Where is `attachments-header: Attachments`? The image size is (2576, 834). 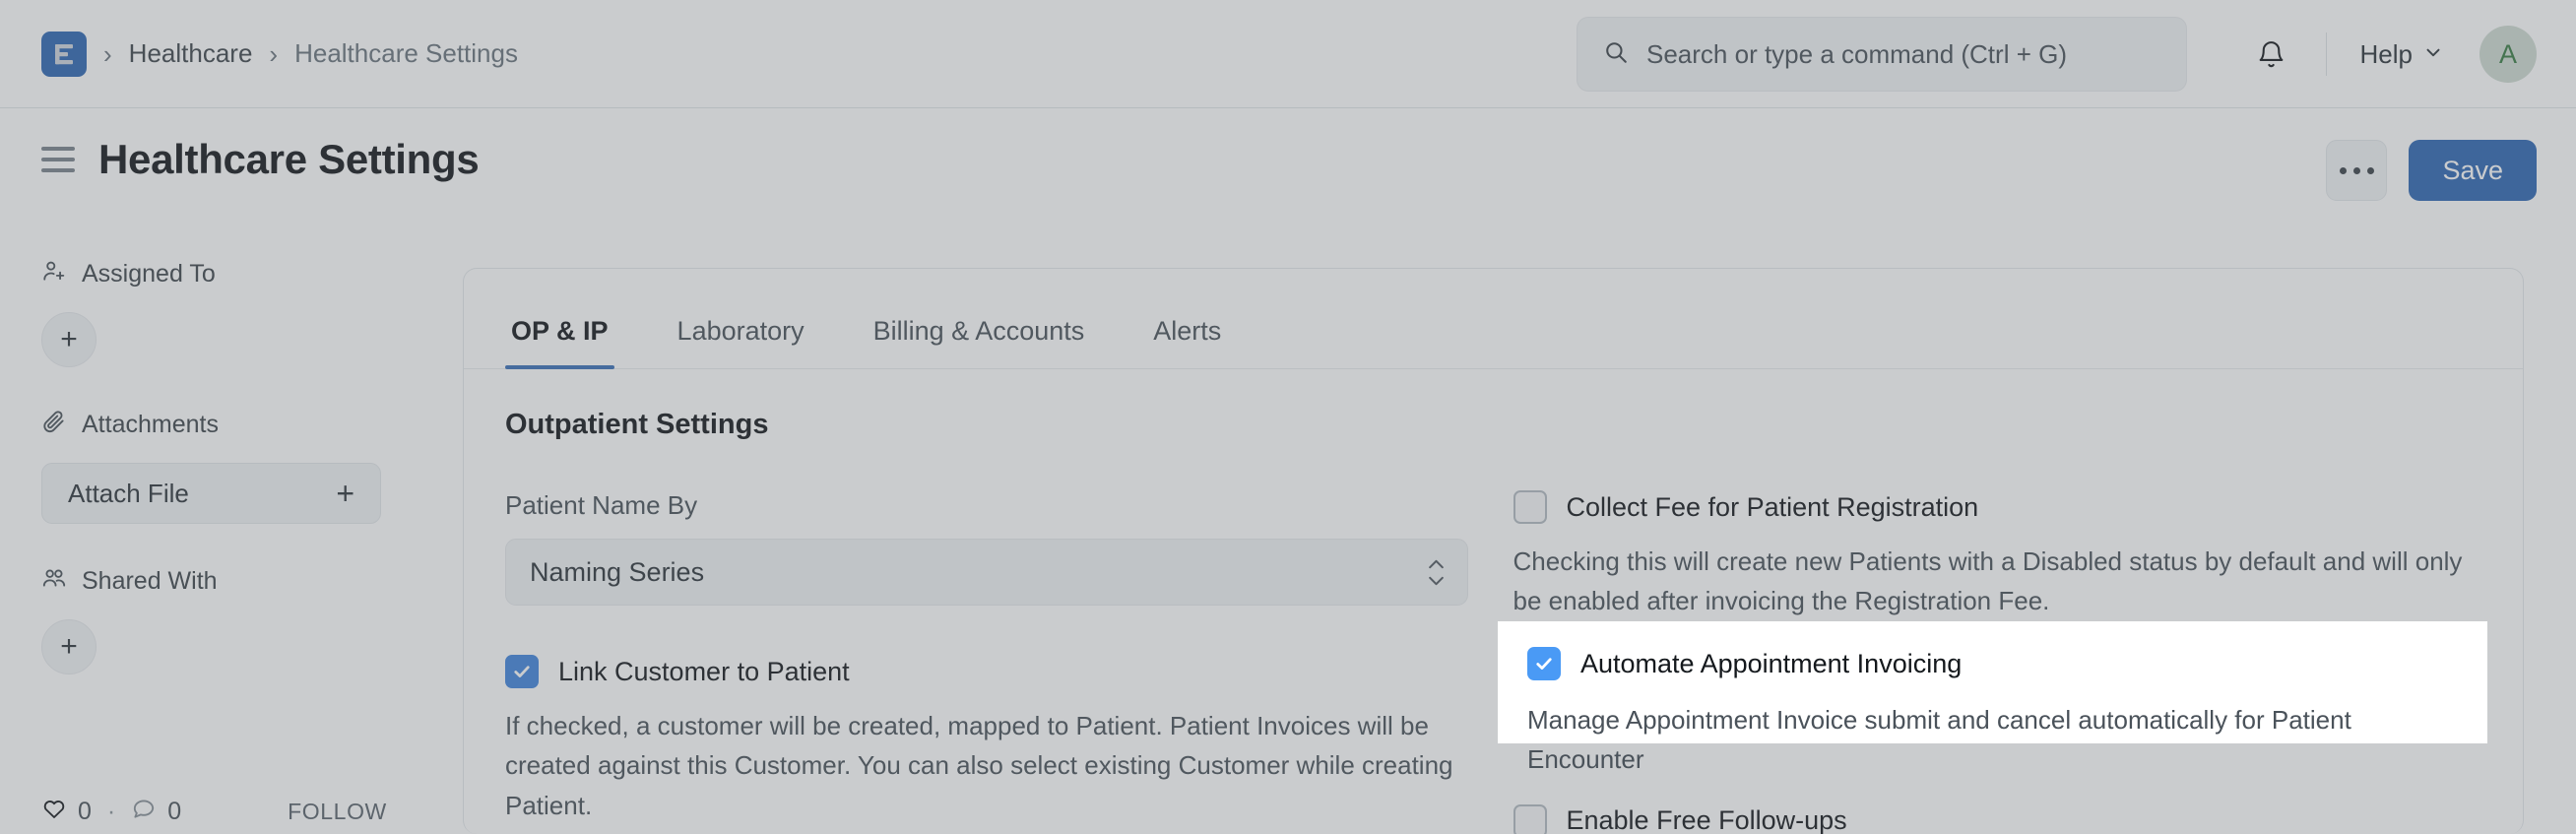 attachments-header: Attachments is located at coordinates (228, 425).